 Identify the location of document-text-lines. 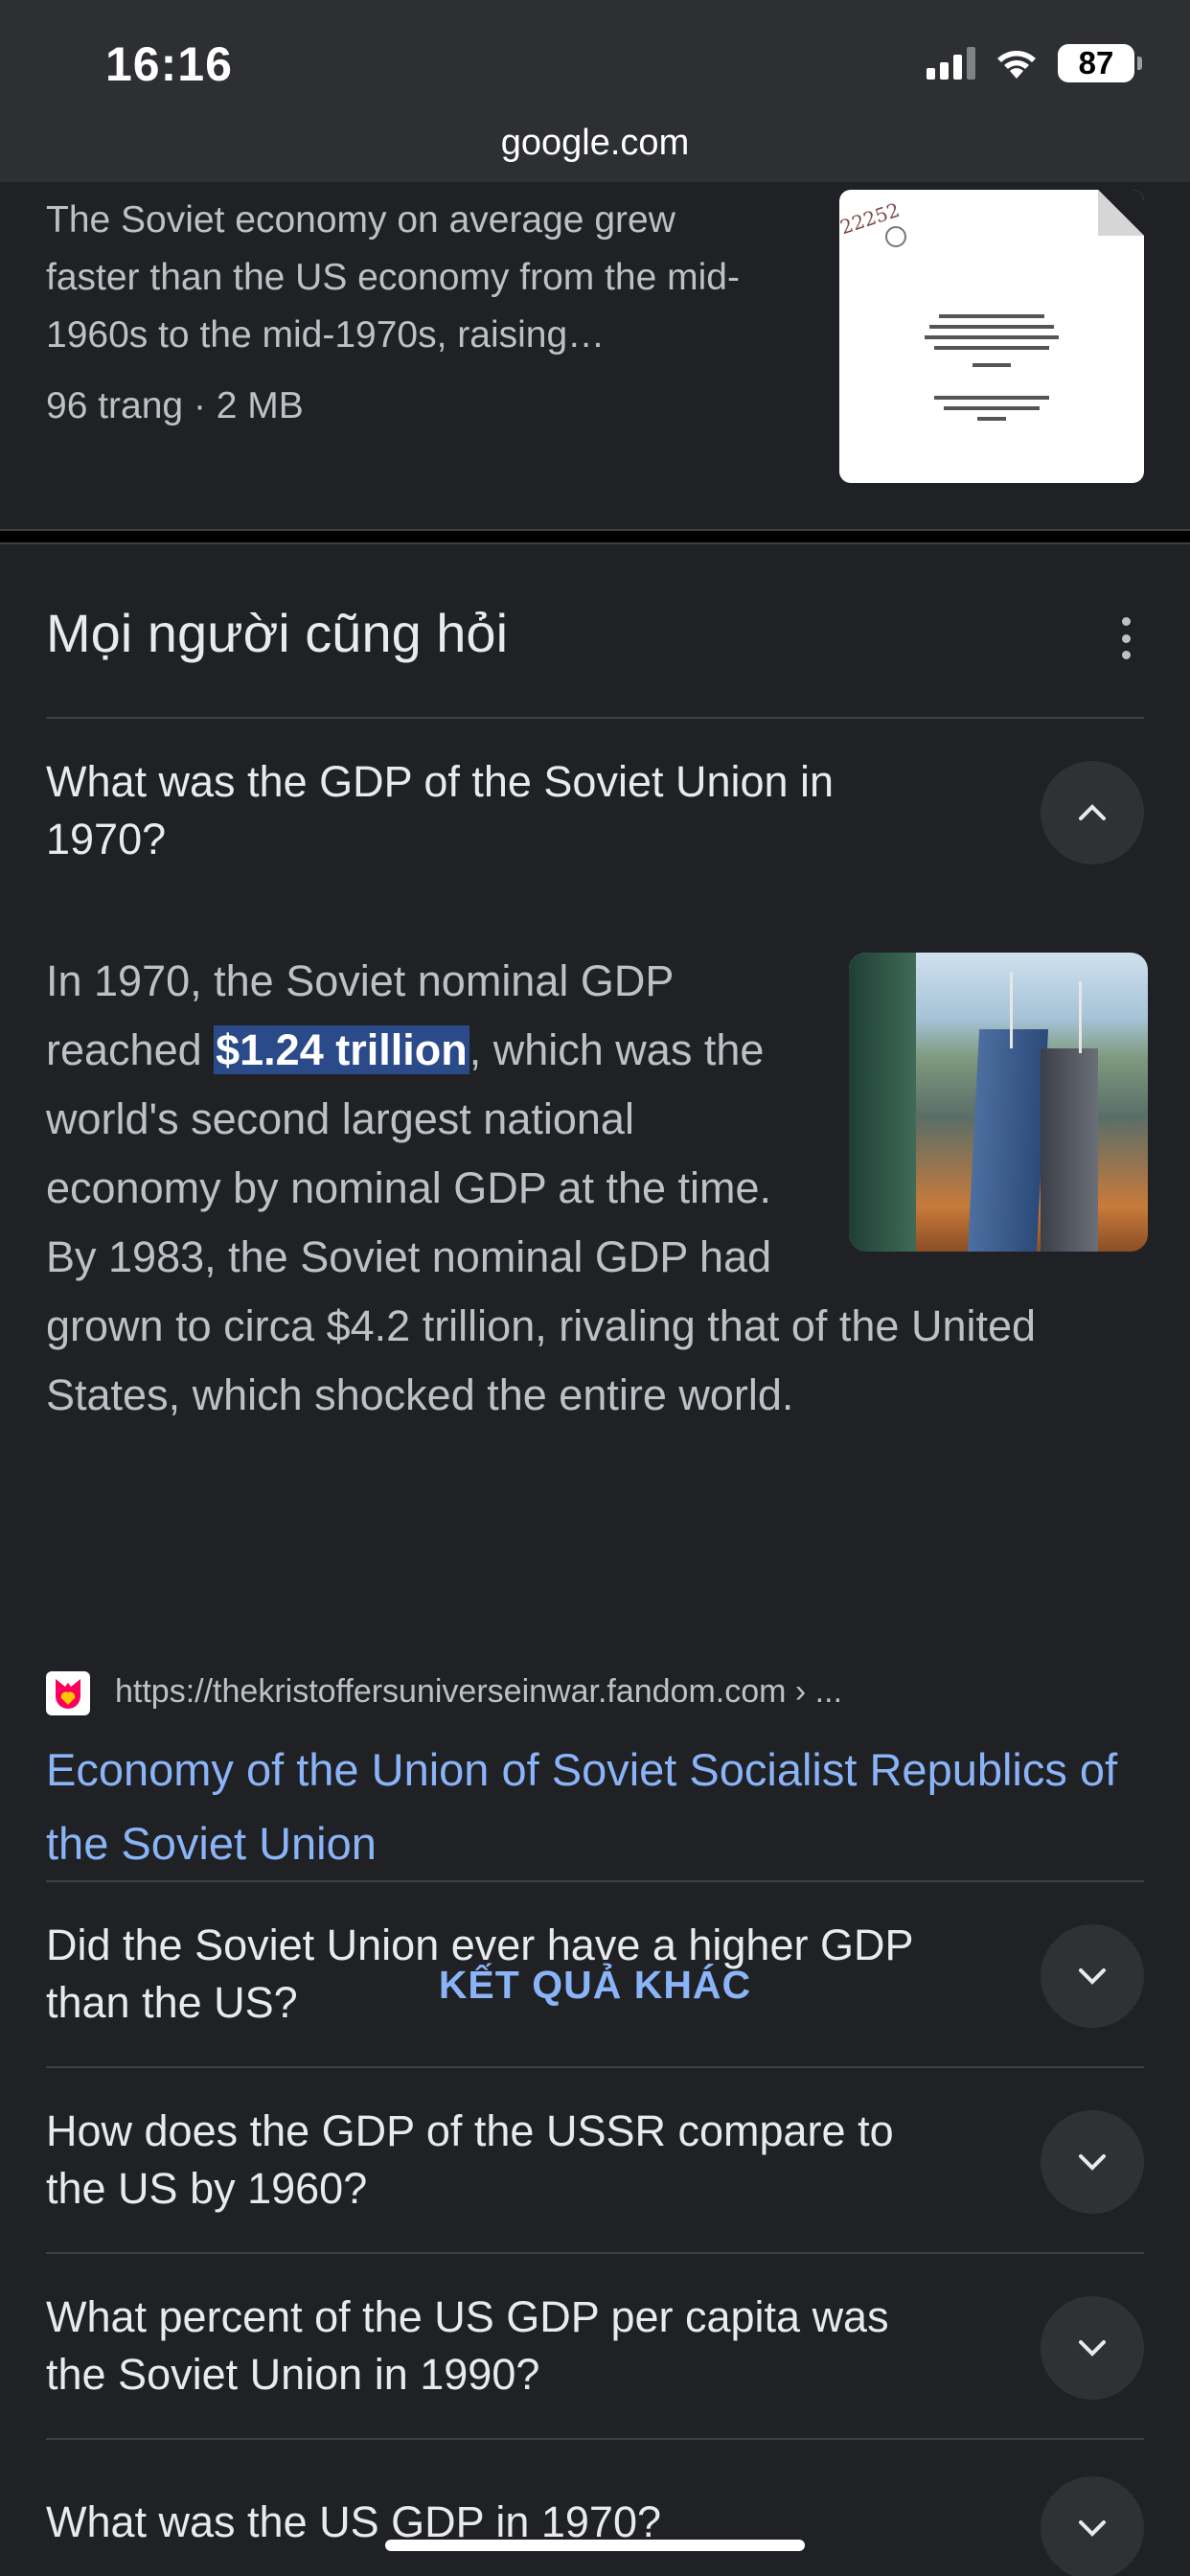
(992, 370).